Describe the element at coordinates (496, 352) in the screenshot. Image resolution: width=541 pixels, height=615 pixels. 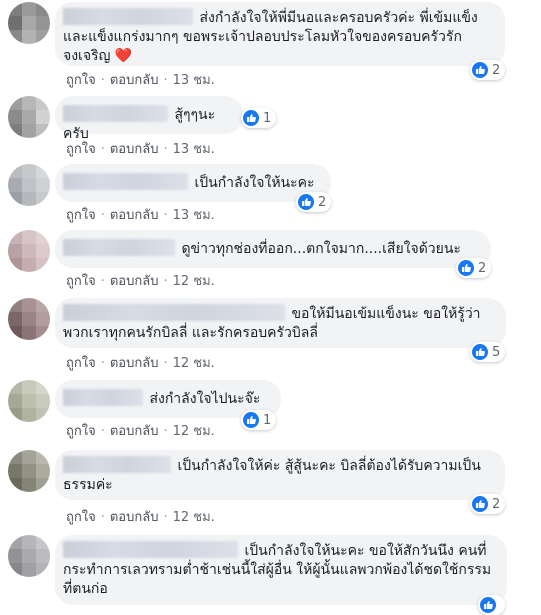
I see `reaction-number: 5` at that location.